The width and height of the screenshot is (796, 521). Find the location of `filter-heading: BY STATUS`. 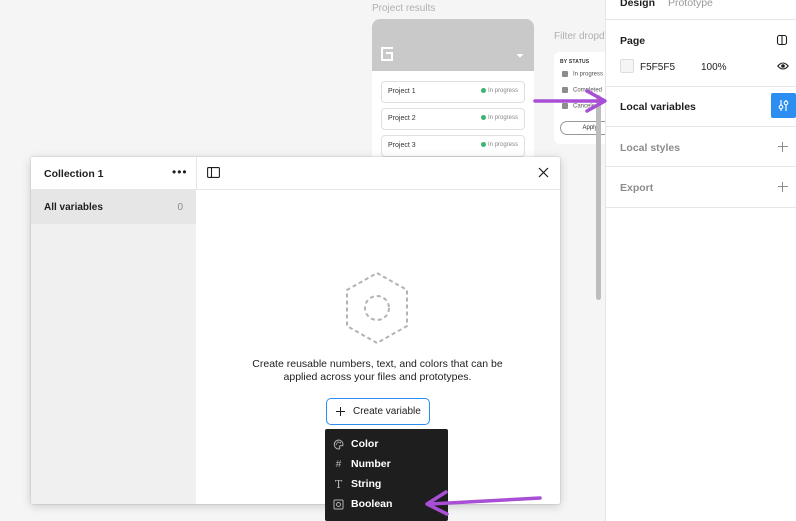

filter-heading: BY STATUS is located at coordinates (575, 62).